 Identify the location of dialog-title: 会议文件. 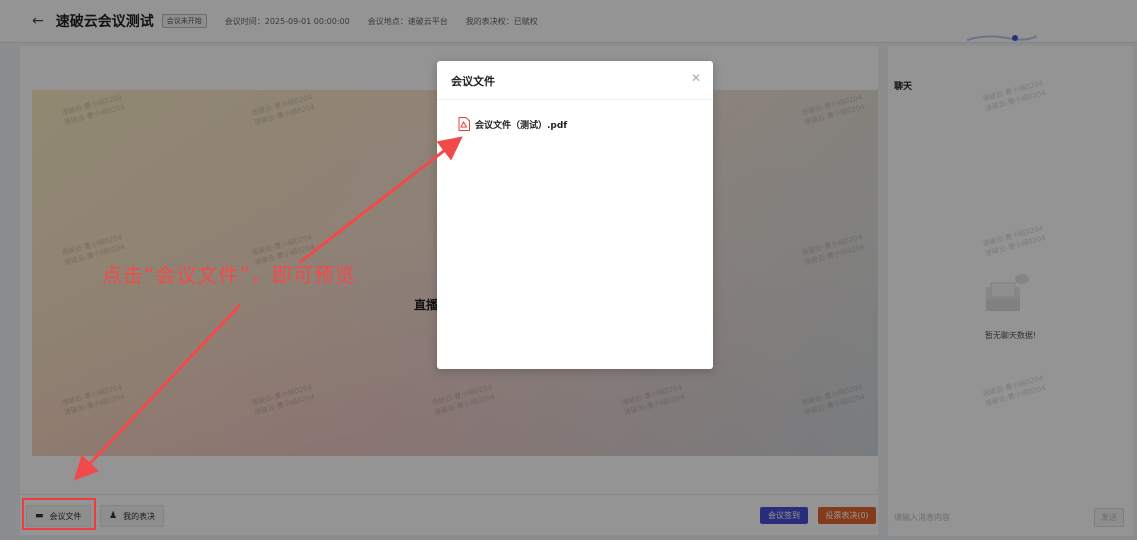
(473, 81).